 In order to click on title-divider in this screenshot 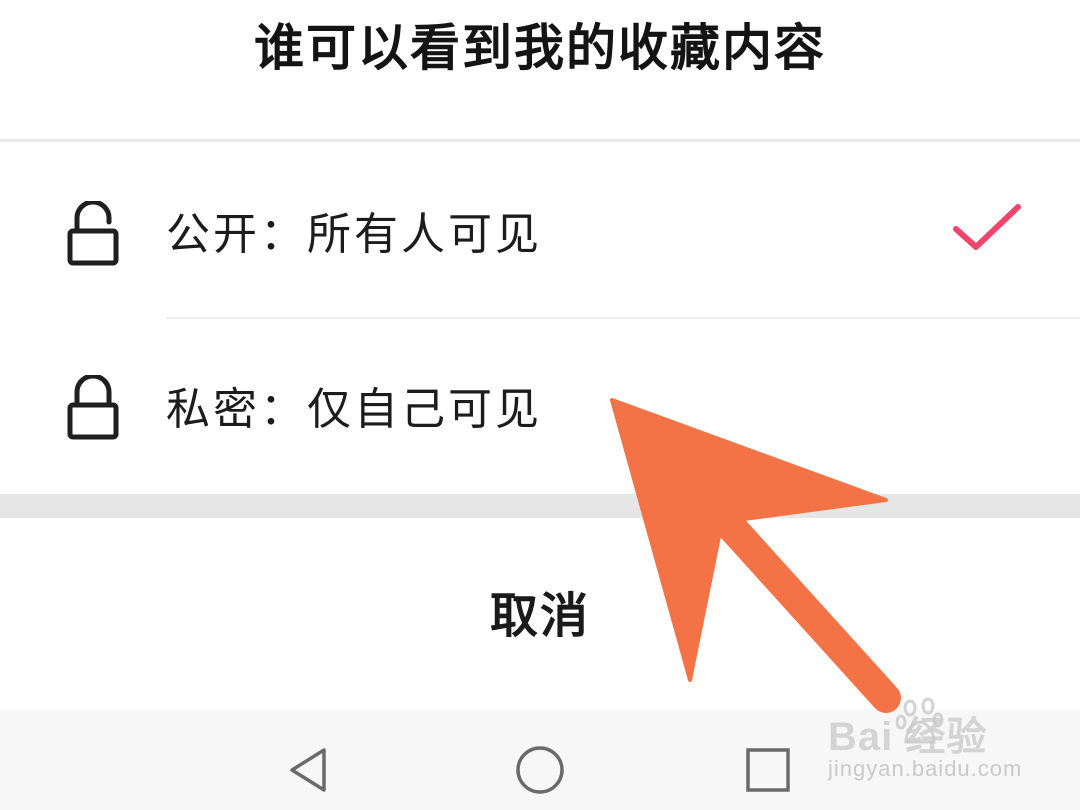, I will do `click(540, 140)`.